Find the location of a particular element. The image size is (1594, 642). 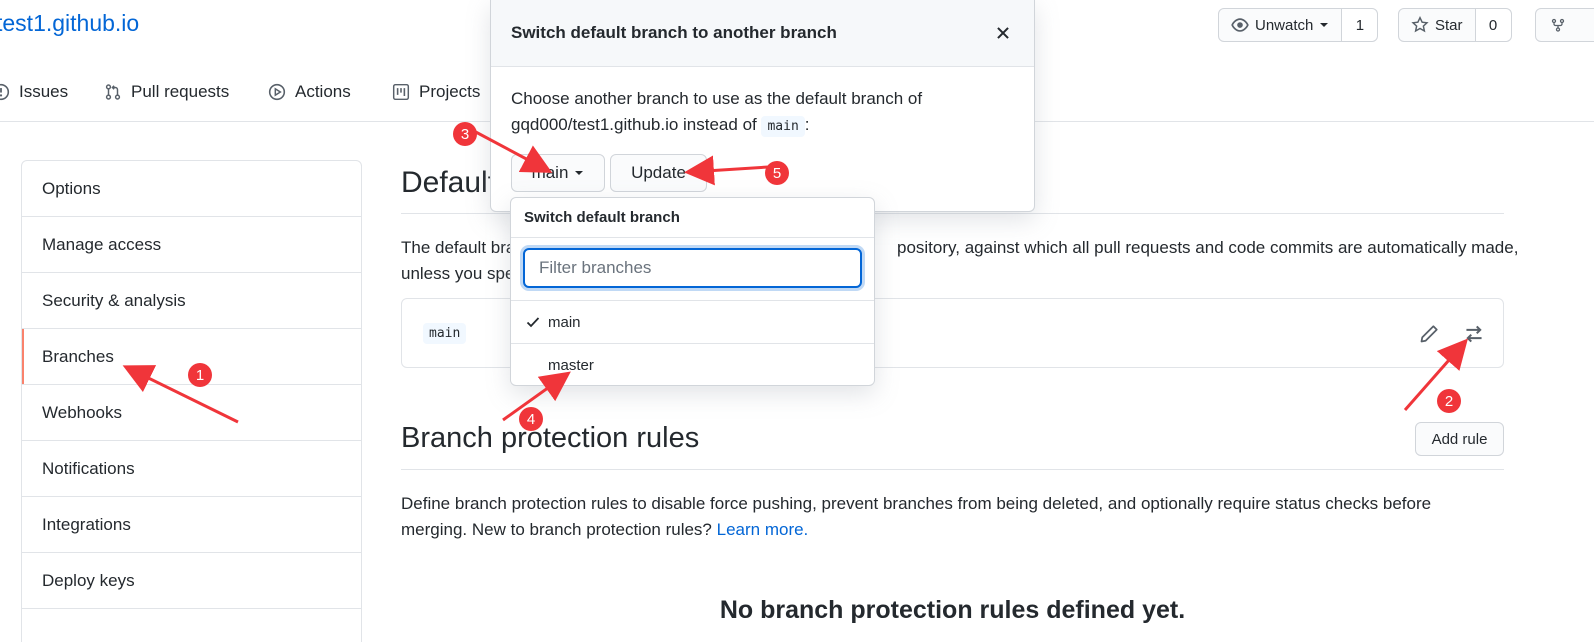

learn-more-link: Learn more. is located at coordinates (763, 529).